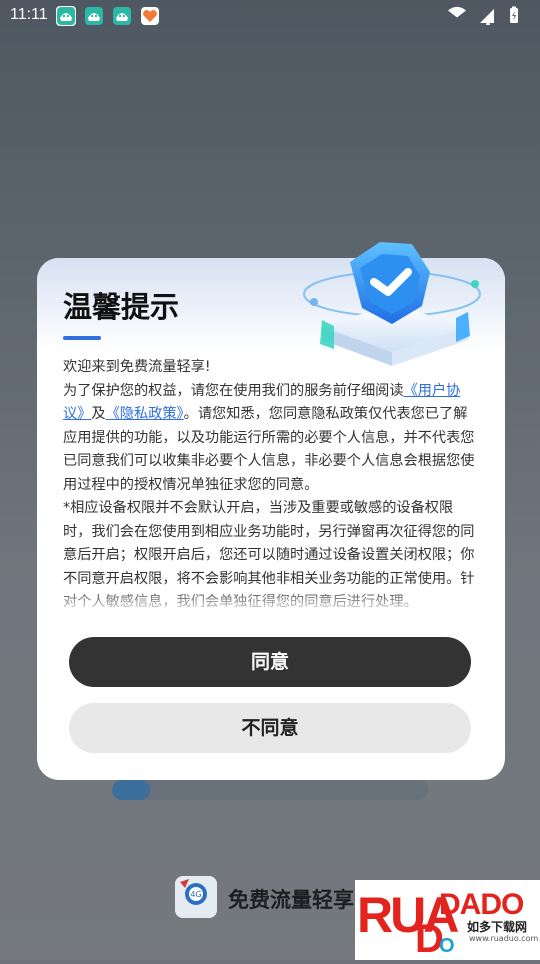  What do you see at coordinates (504, 938) in the screenshot?
I see `watermark-url: www.ruaduo.com` at bounding box center [504, 938].